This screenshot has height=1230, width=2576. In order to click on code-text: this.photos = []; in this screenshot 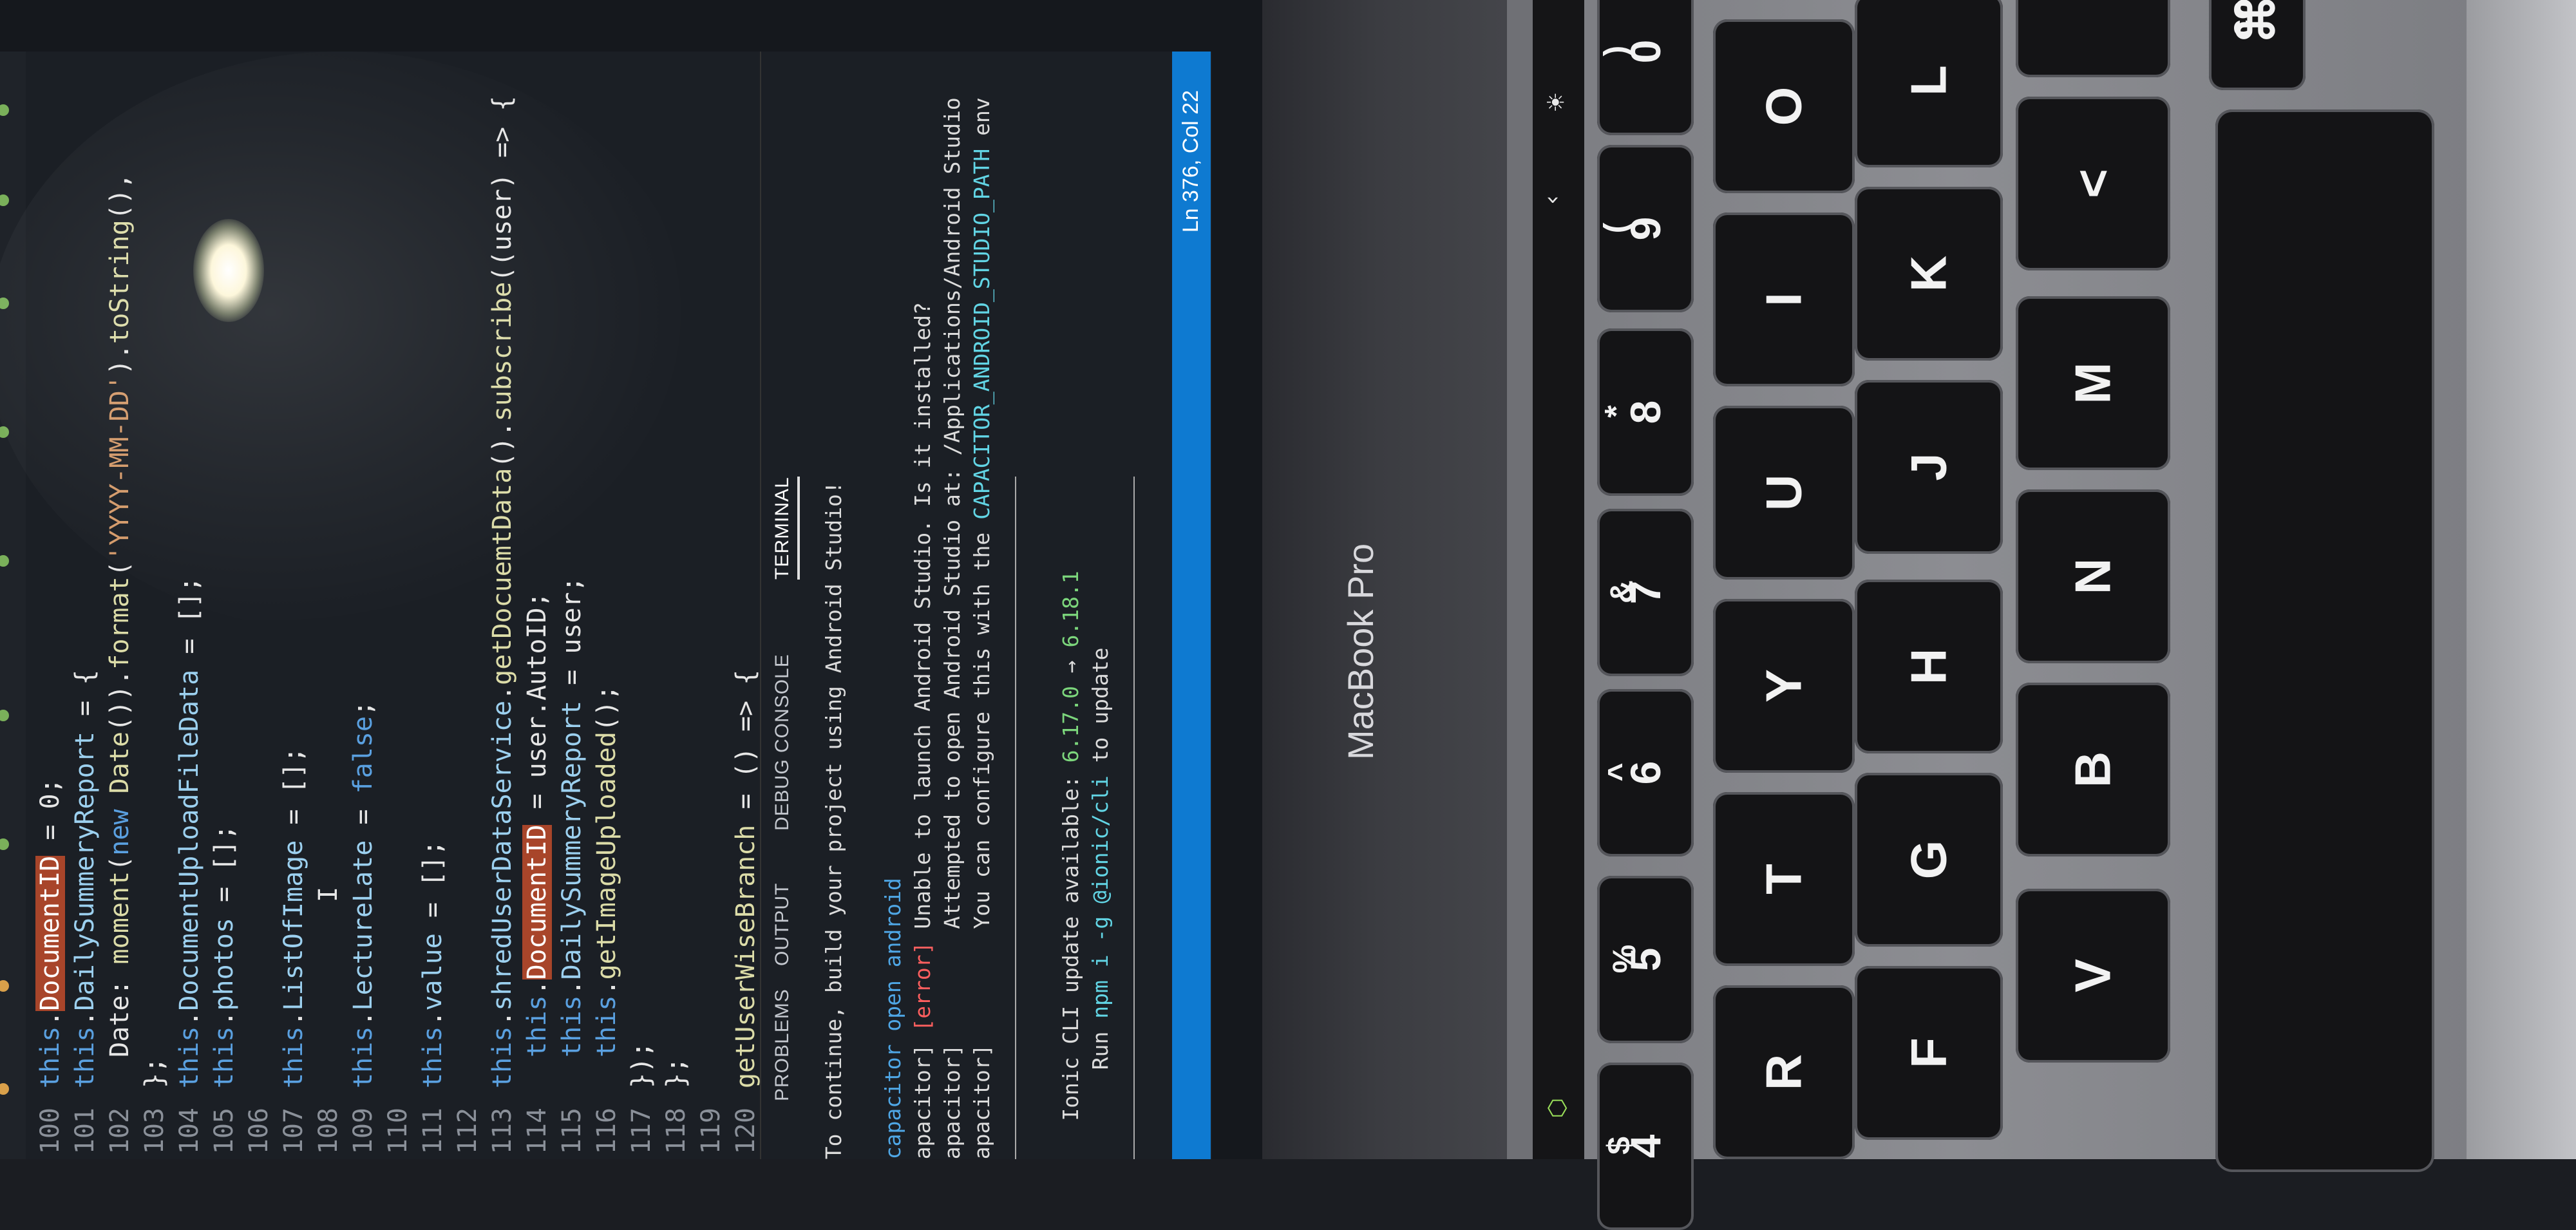, I will do `click(224, 956)`.